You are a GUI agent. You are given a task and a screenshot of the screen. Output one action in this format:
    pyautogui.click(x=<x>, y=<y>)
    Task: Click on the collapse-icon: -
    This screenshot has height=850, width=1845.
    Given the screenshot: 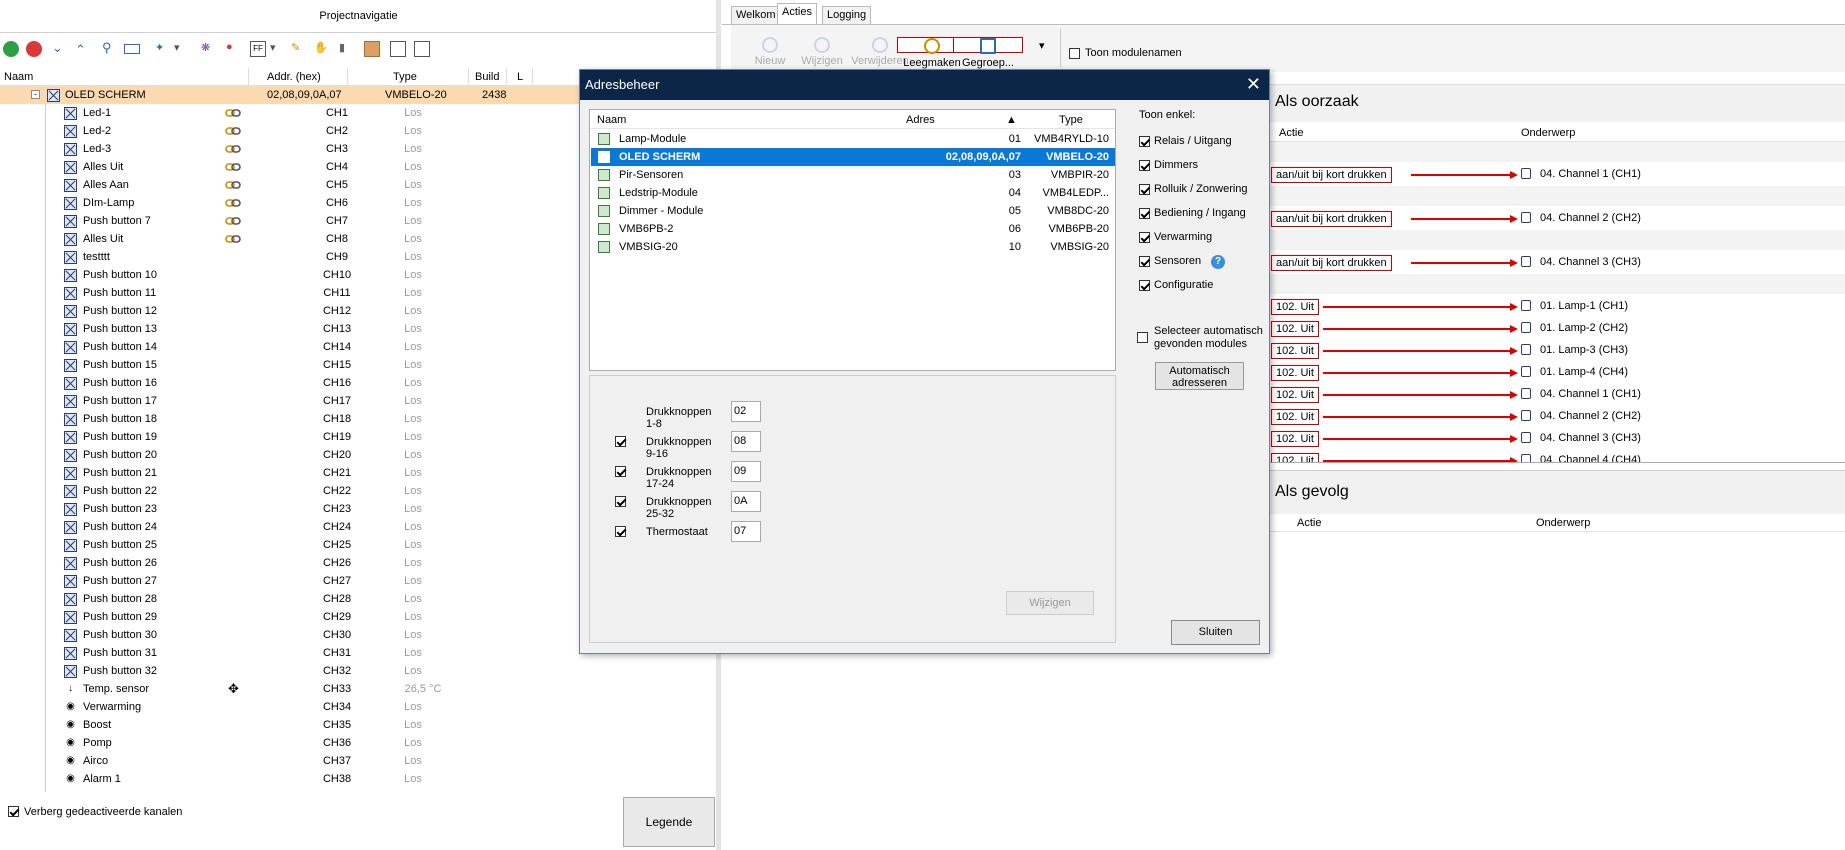 What is the action you would take?
    pyautogui.click(x=35, y=94)
    